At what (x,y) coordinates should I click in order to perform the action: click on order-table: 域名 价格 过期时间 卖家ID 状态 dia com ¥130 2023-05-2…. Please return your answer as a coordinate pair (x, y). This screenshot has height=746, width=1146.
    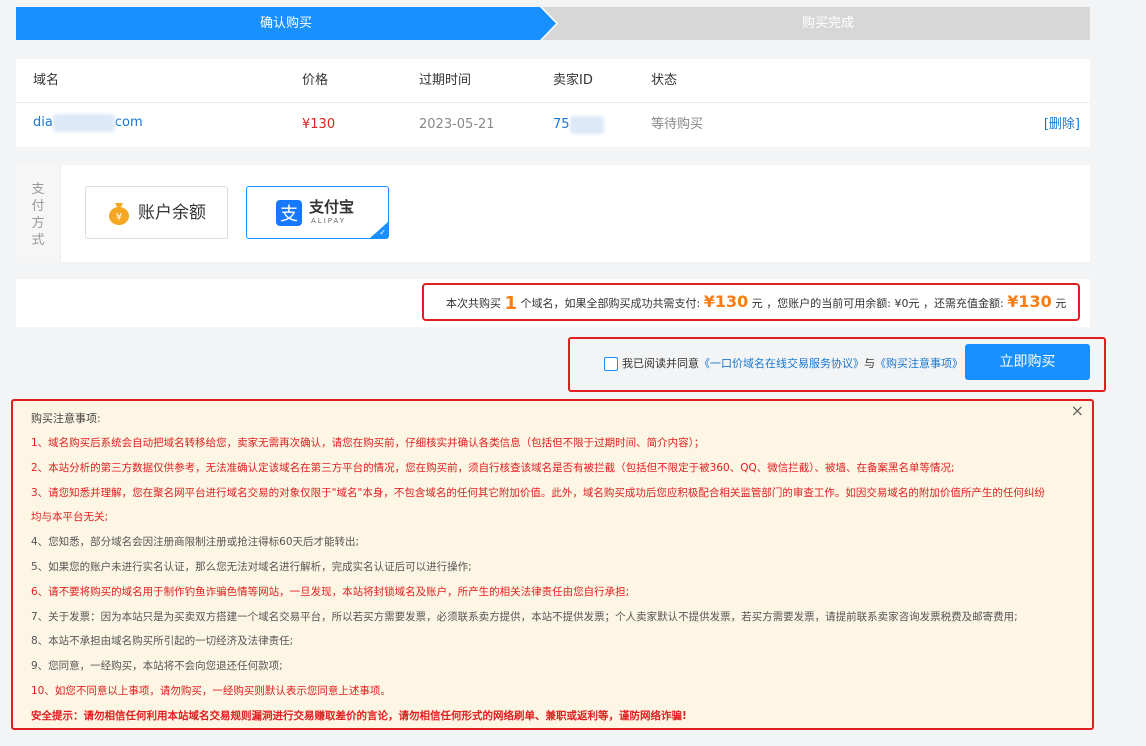
    Looking at the image, I should click on (553, 103).